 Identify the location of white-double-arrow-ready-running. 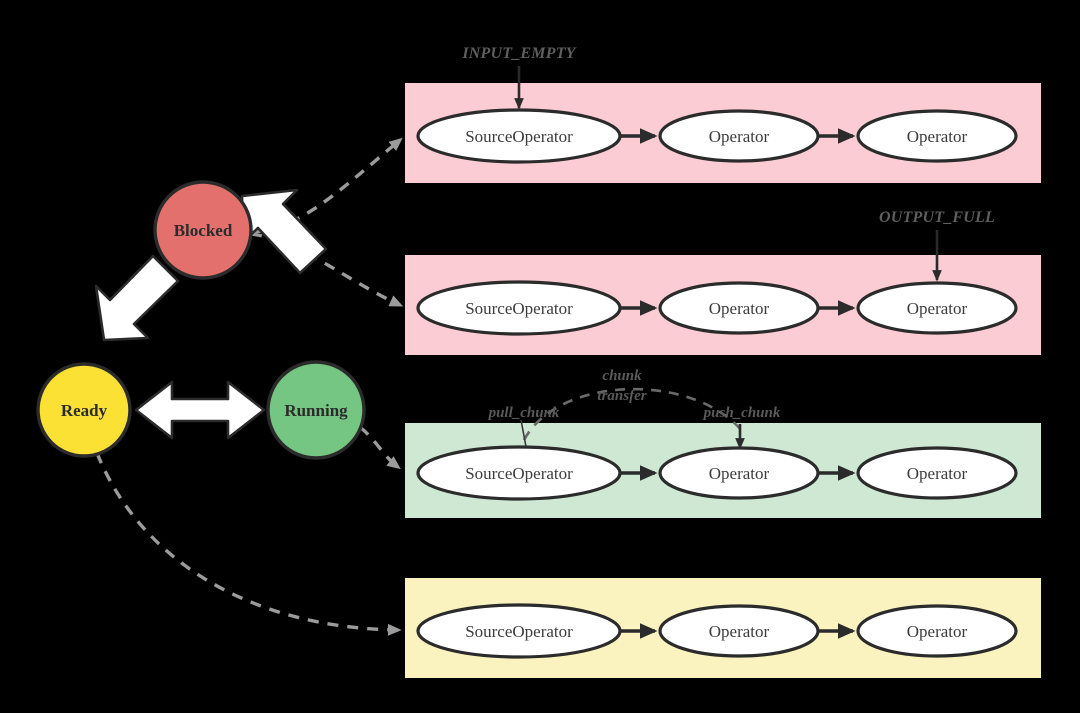
(200, 410).